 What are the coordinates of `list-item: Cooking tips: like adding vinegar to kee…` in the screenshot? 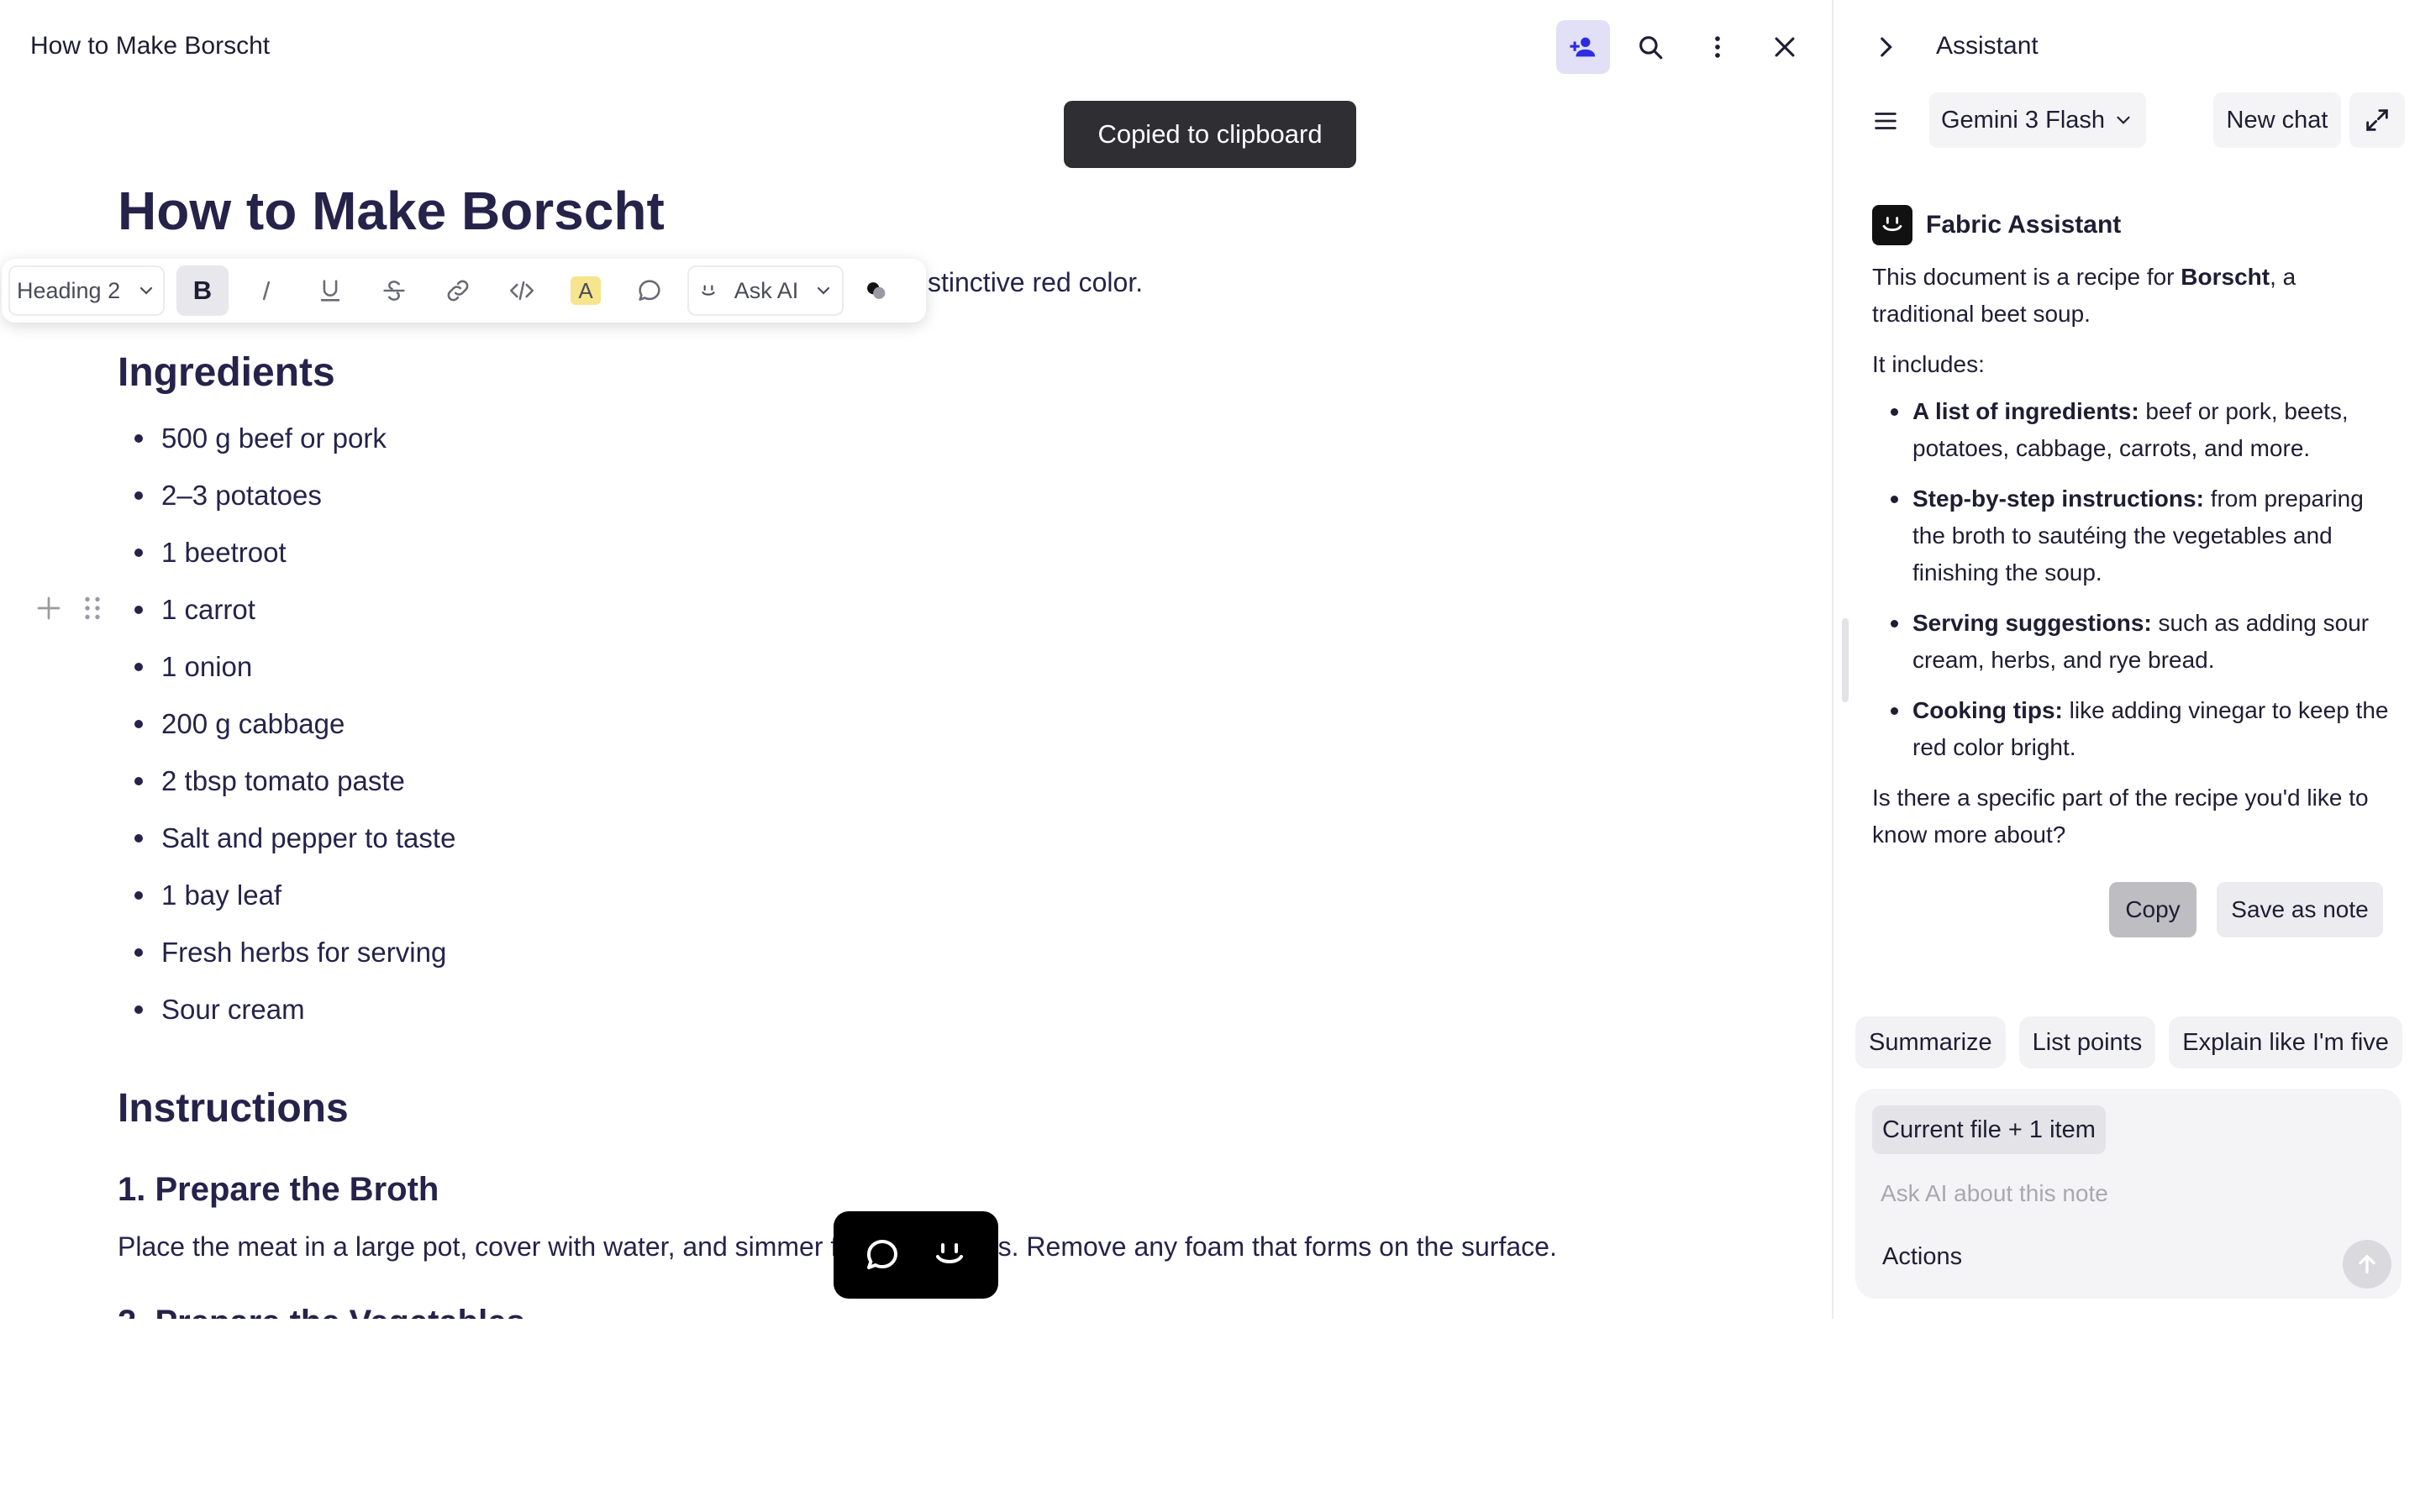 It's located at (2142, 729).